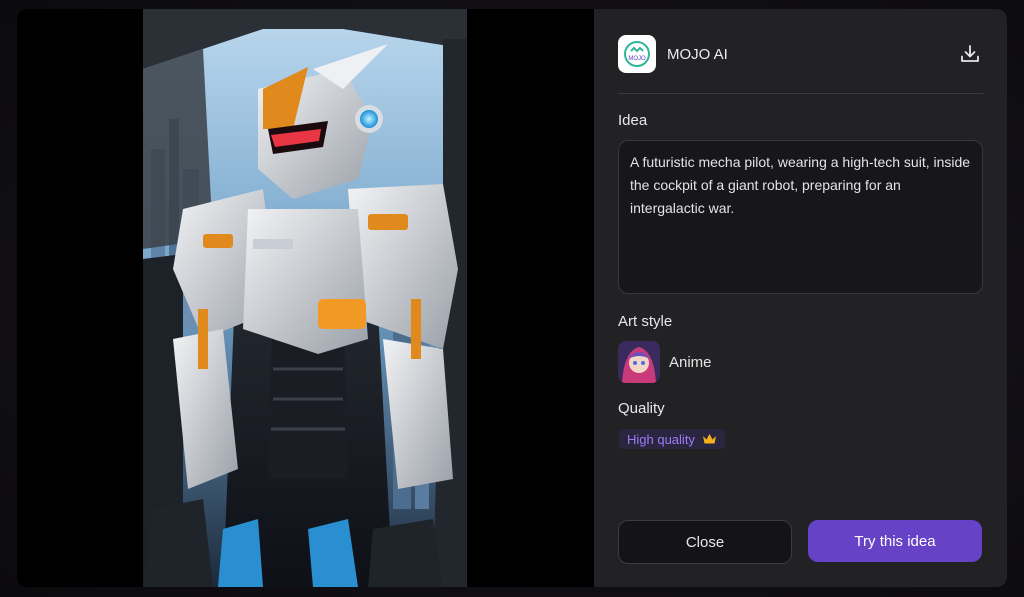  I want to click on close-button: Close, so click(705, 542).